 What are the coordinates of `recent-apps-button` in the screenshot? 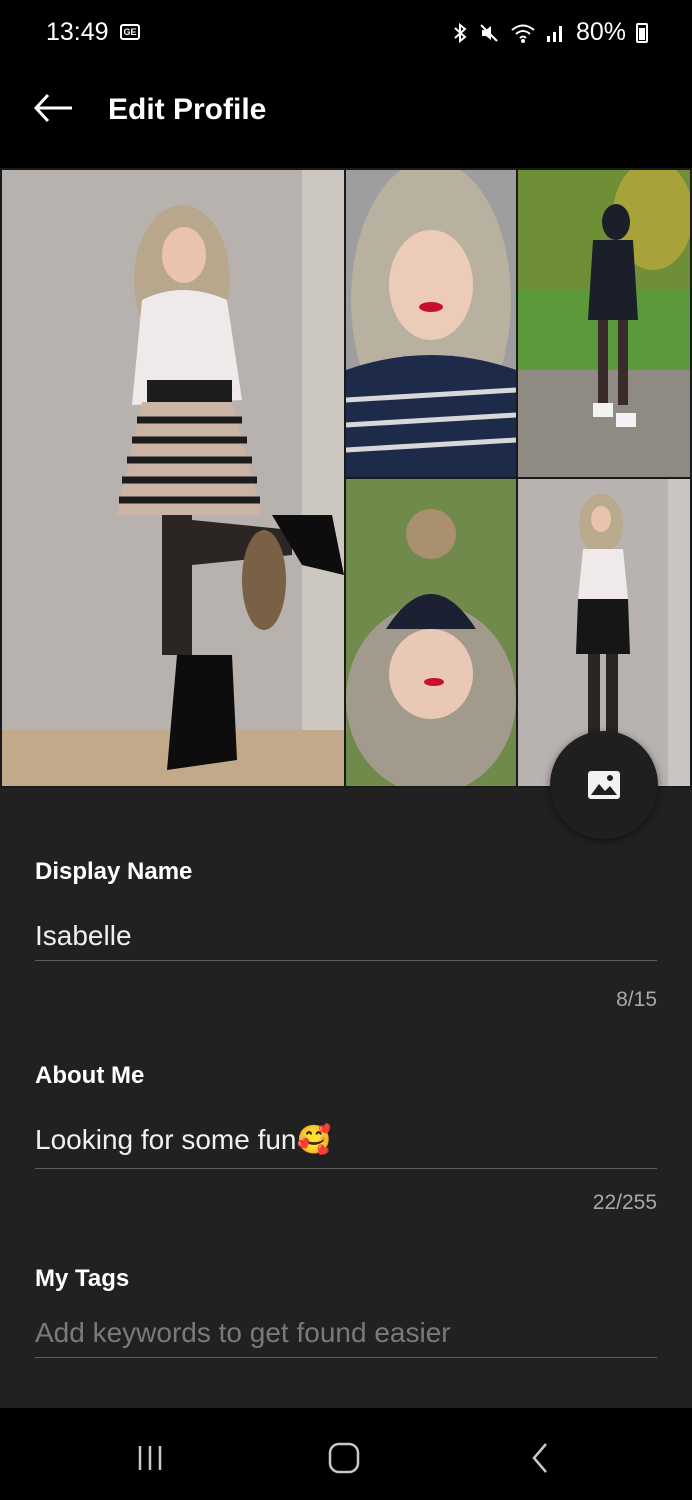 It's located at (150, 1458).